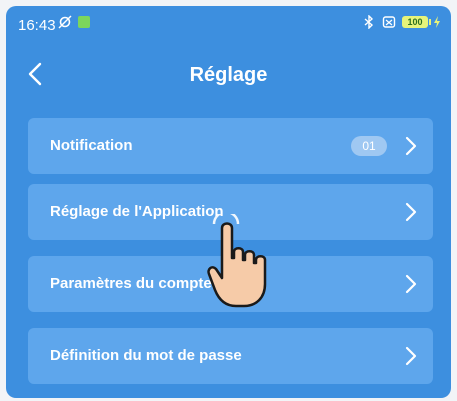  What do you see at coordinates (369, 146) in the screenshot?
I see `notification-count-badge: 01` at bounding box center [369, 146].